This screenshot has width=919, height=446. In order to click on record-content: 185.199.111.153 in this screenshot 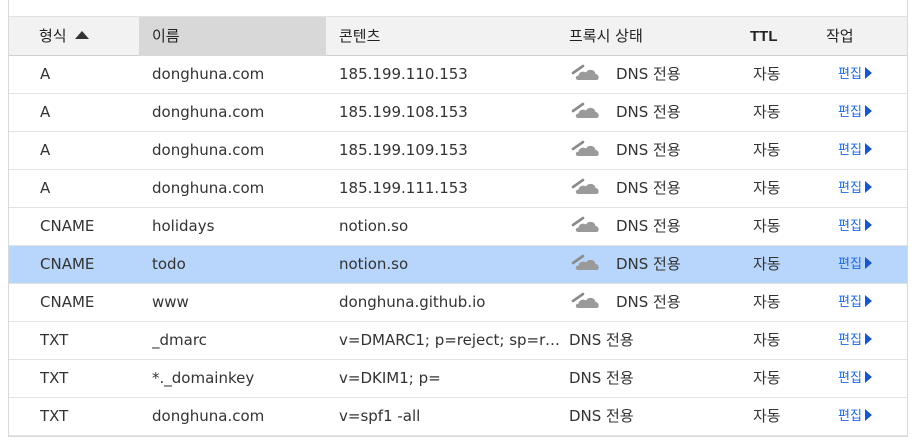, I will do `click(403, 188)`.